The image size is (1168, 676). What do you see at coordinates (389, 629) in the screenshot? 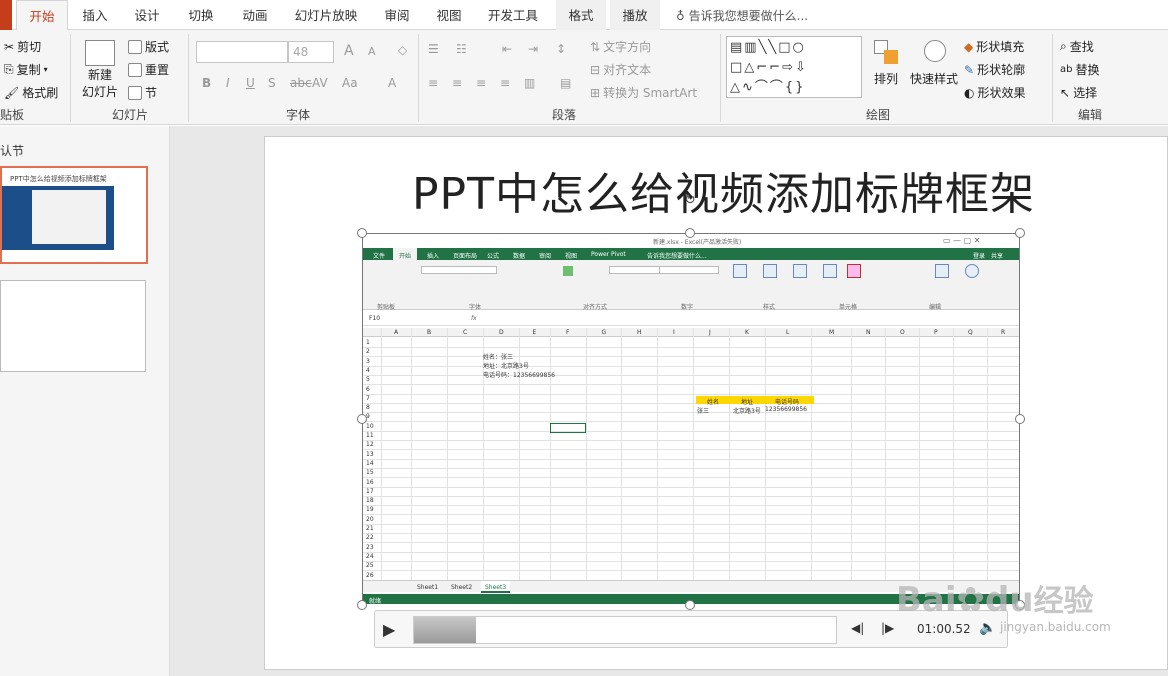
I see `play-icon: ▶` at bounding box center [389, 629].